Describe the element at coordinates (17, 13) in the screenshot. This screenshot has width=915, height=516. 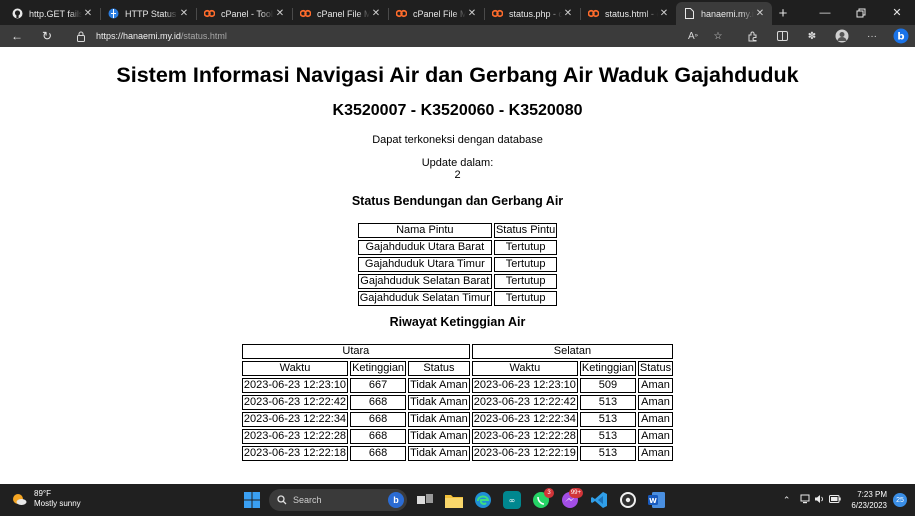
I see `github-icon` at that location.